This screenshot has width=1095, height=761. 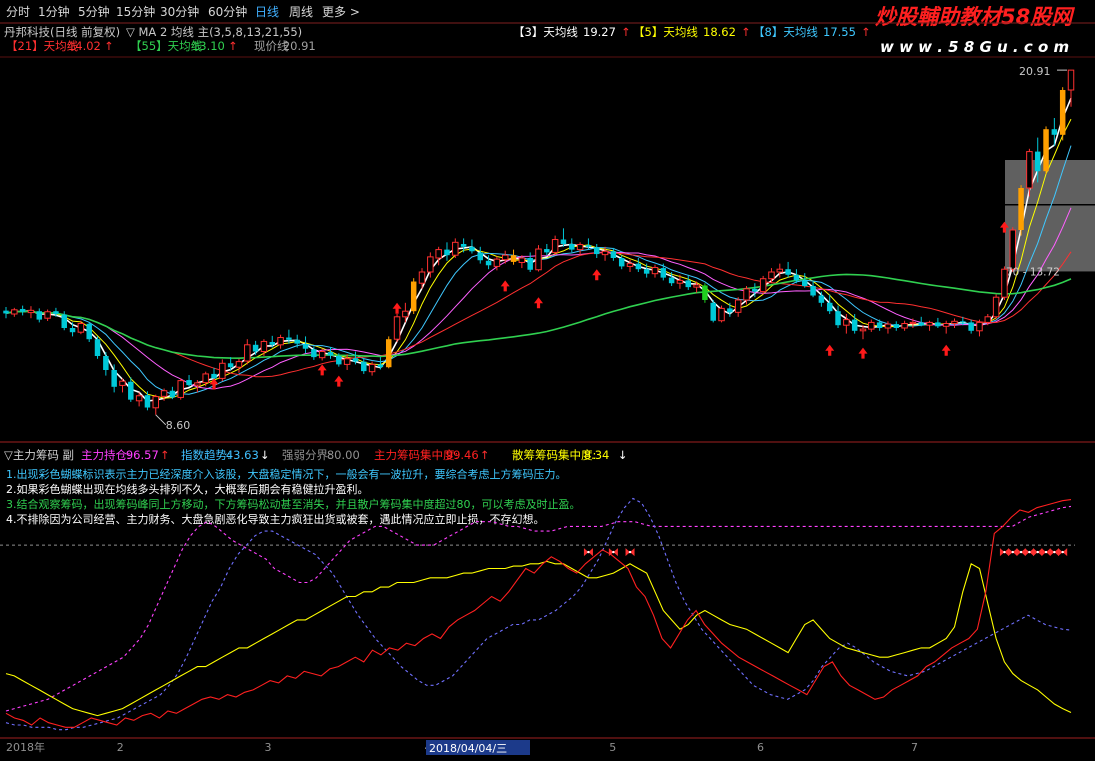 I want to click on period-tab: 15分钟, so click(x=135, y=11).